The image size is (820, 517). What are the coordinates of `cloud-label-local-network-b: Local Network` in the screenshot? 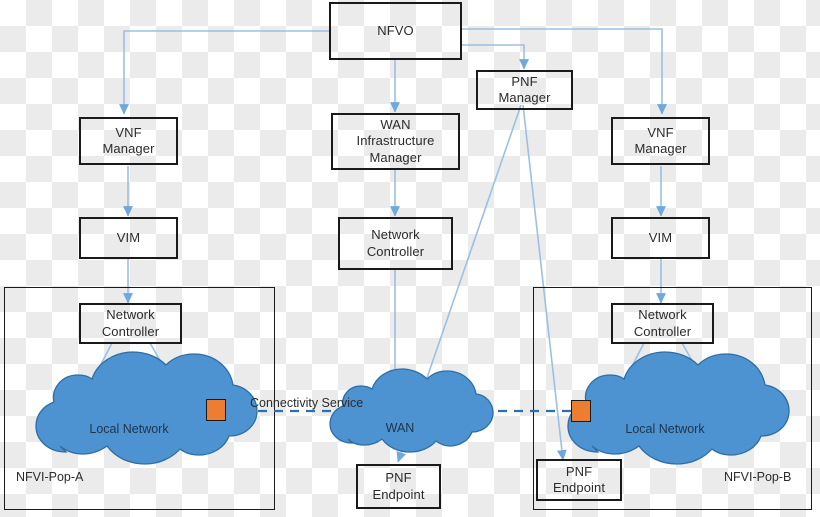 It's located at (665, 429).